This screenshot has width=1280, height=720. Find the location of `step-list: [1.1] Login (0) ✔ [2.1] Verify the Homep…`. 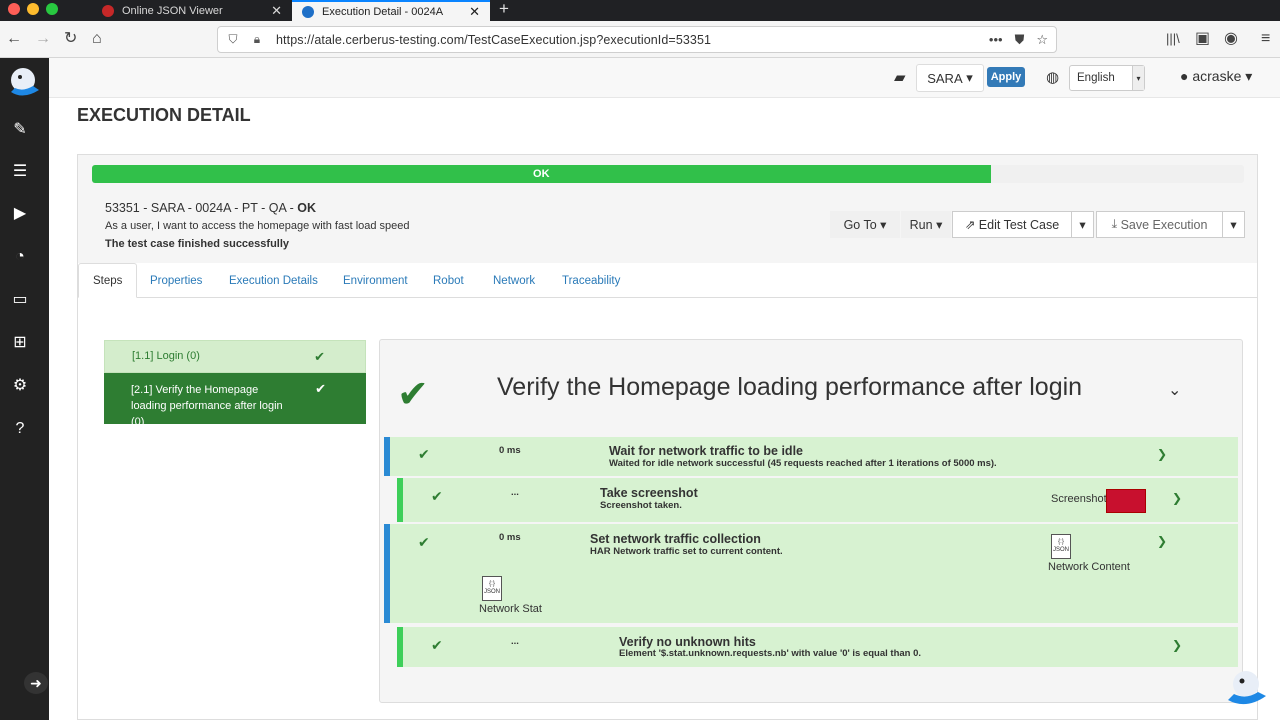

step-list: [1.1] Login (0) ✔ [2.1] Verify the Homep… is located at coordinates (235, 384).